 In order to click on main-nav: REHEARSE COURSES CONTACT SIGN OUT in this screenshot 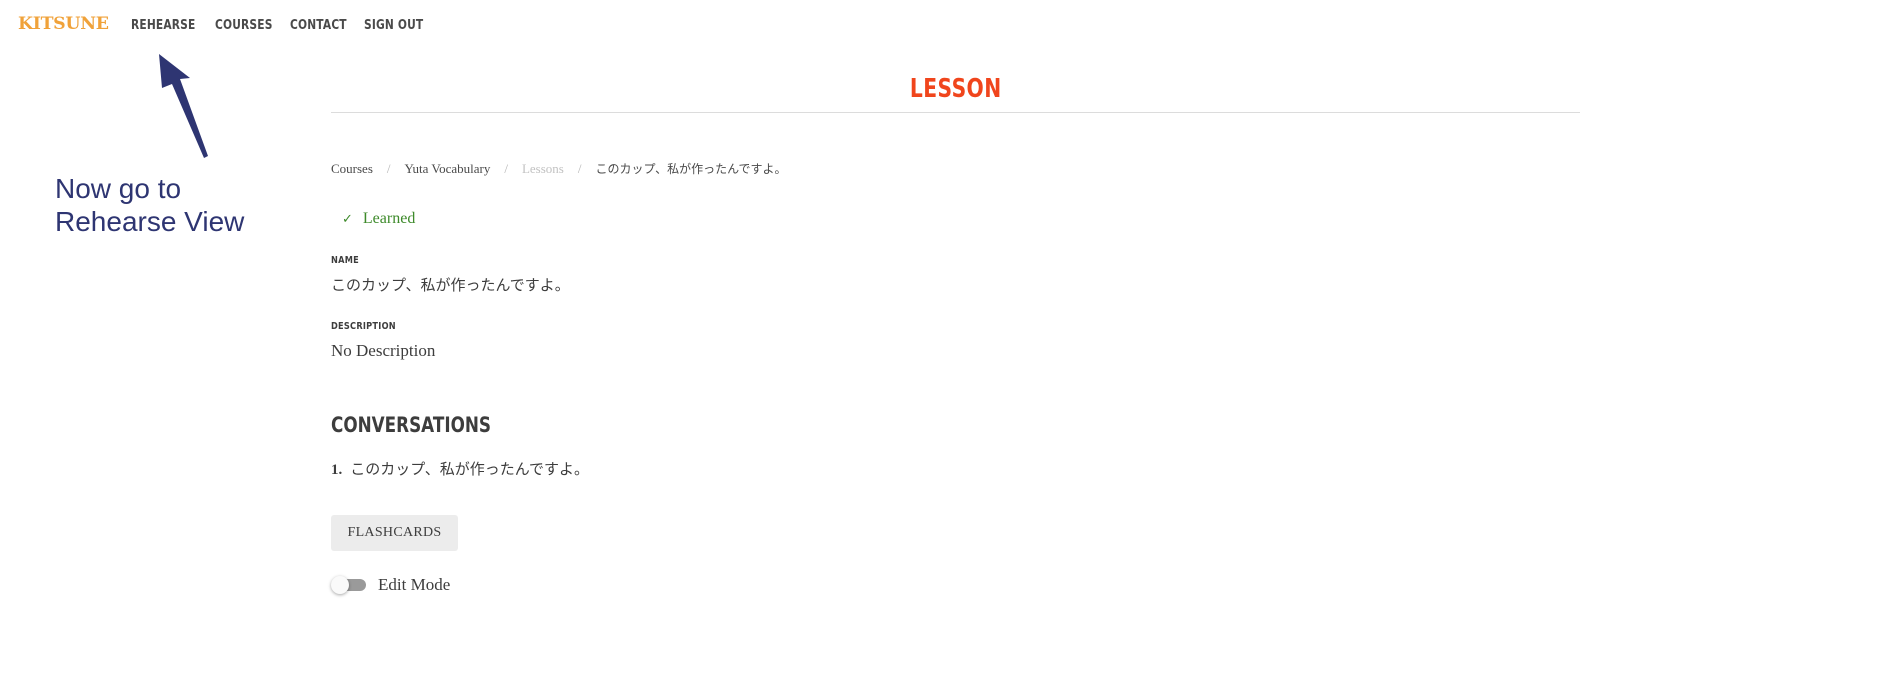, I will do `click(277, 25)`.